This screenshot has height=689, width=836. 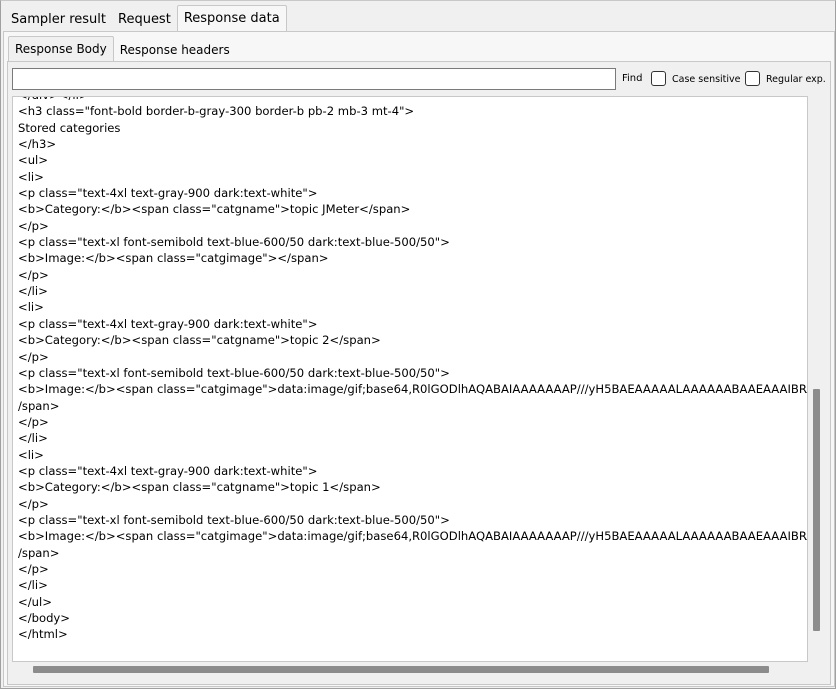 I want to click on regular-exp-checkbox, so click(x=752, y=78).